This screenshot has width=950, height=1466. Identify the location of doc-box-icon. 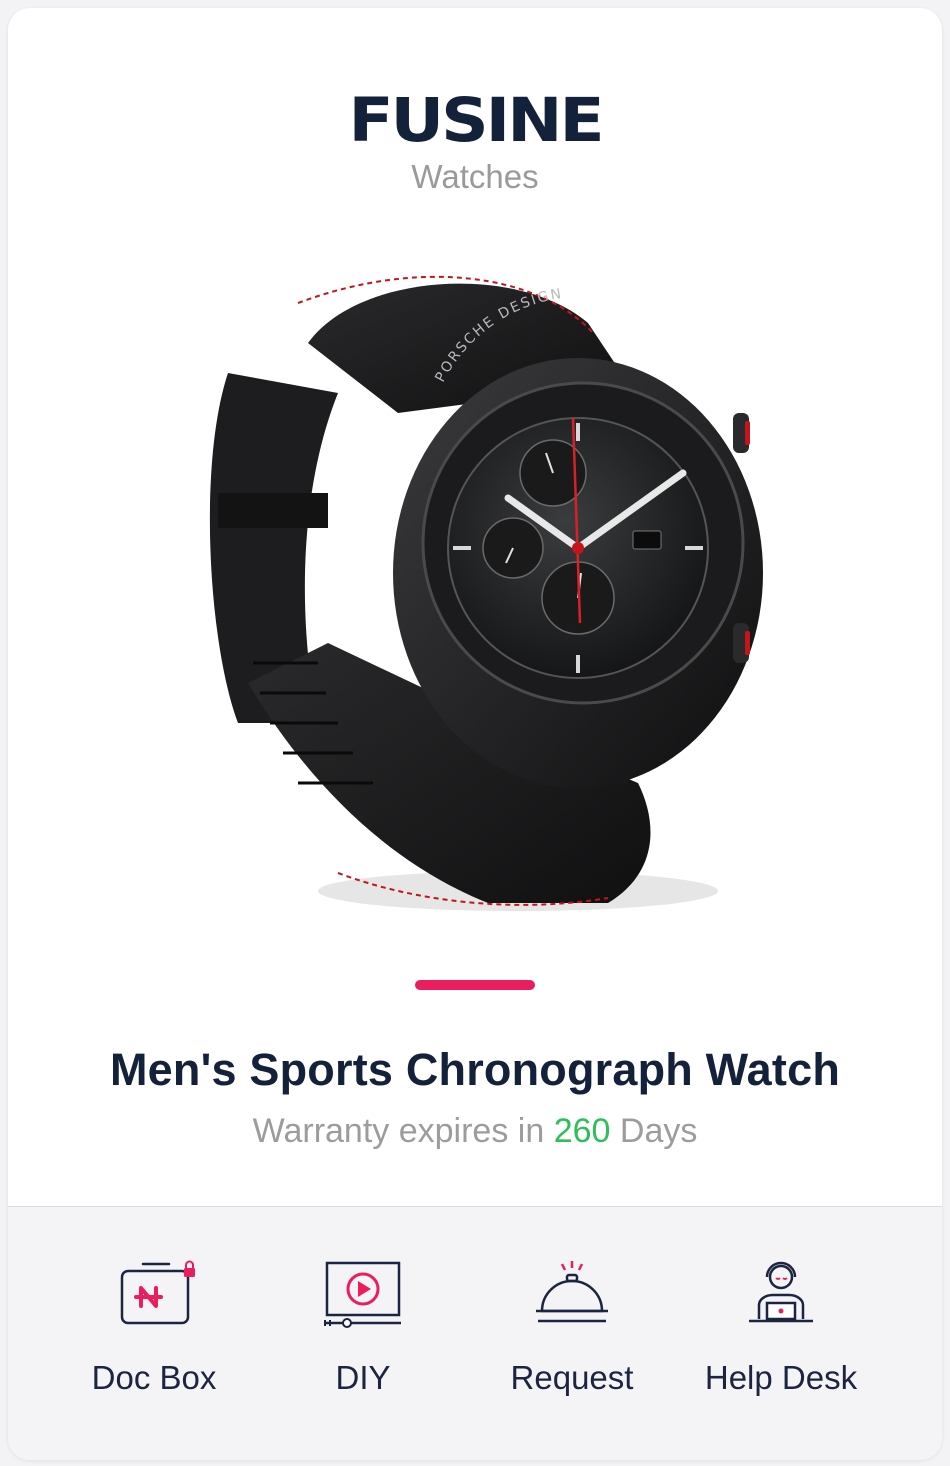
(157, 1292).